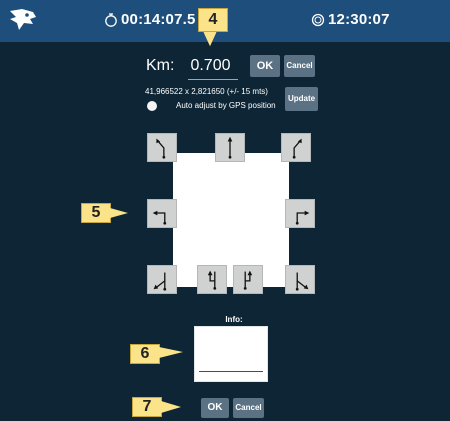 This screenshot has height=421, width=450. Describe the element at coordinates (145, 354) in the screenshot. I see `callout-badge-6: 6` at that location.